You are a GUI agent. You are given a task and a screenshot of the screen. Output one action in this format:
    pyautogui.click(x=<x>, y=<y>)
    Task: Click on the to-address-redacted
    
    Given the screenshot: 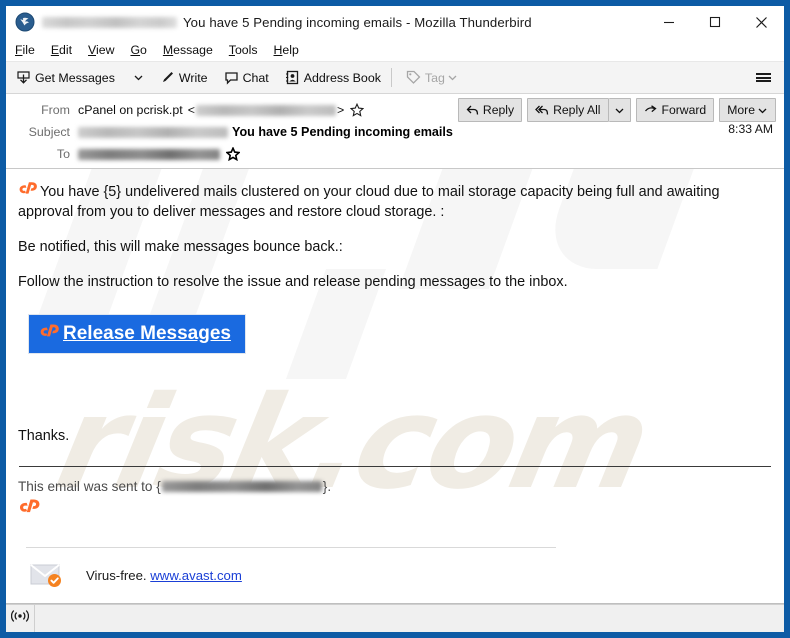 What is the action you would take?
    pyautogui.click(x=149, y=154)
    